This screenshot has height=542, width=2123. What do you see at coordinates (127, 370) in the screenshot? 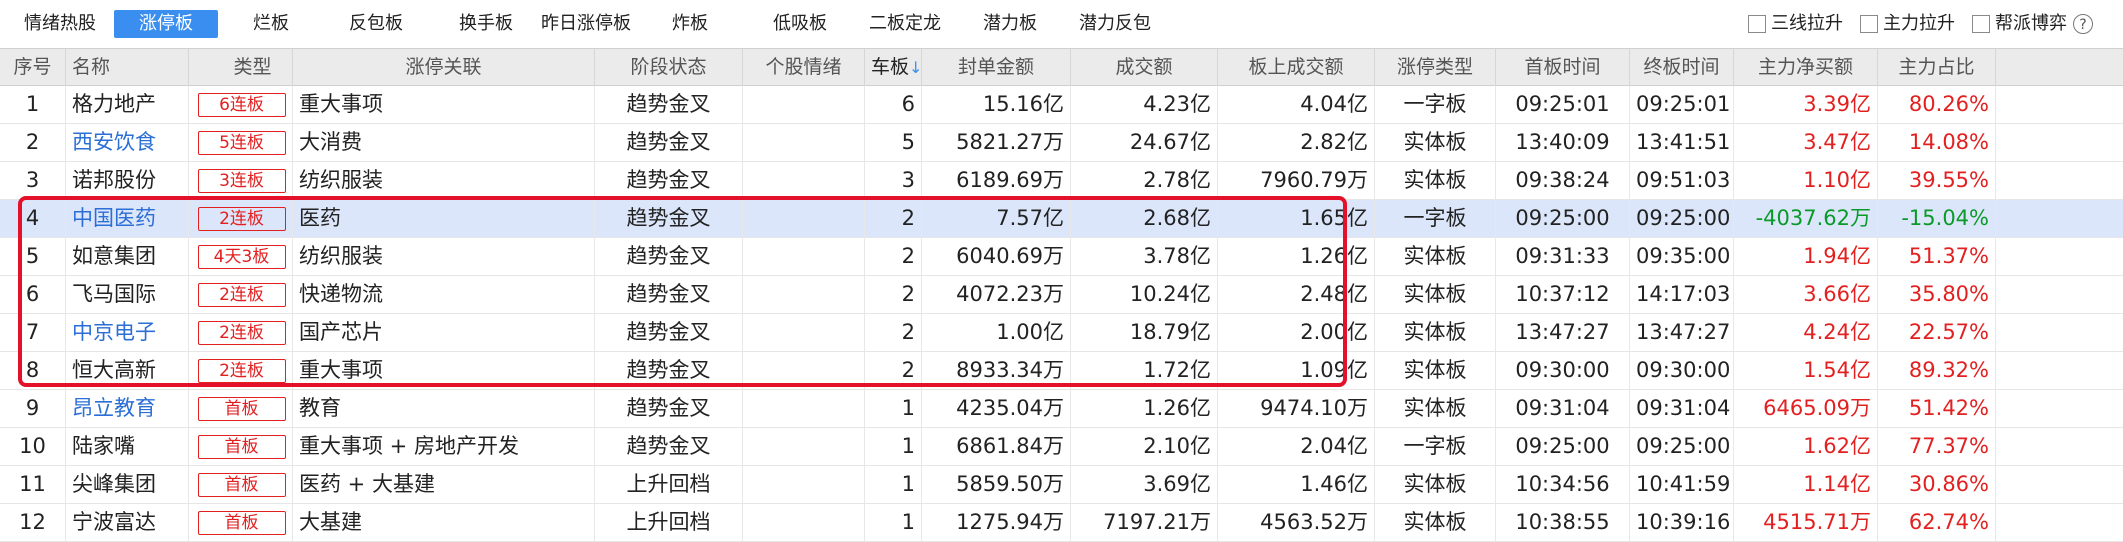
I see `cell-name: 恒大高新` at bounding box center [127, 370].